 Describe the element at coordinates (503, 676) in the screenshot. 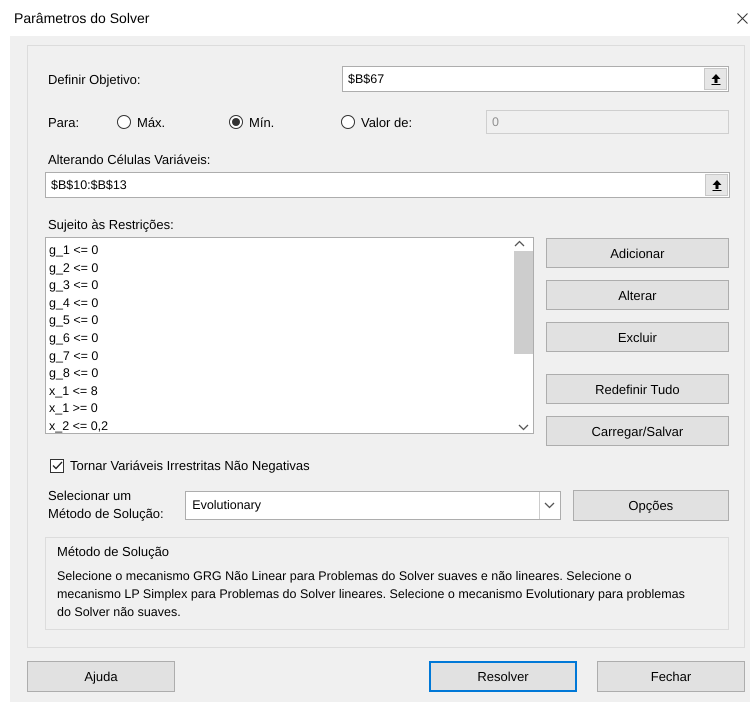

I see `dialog-button: Resolver` at that location.